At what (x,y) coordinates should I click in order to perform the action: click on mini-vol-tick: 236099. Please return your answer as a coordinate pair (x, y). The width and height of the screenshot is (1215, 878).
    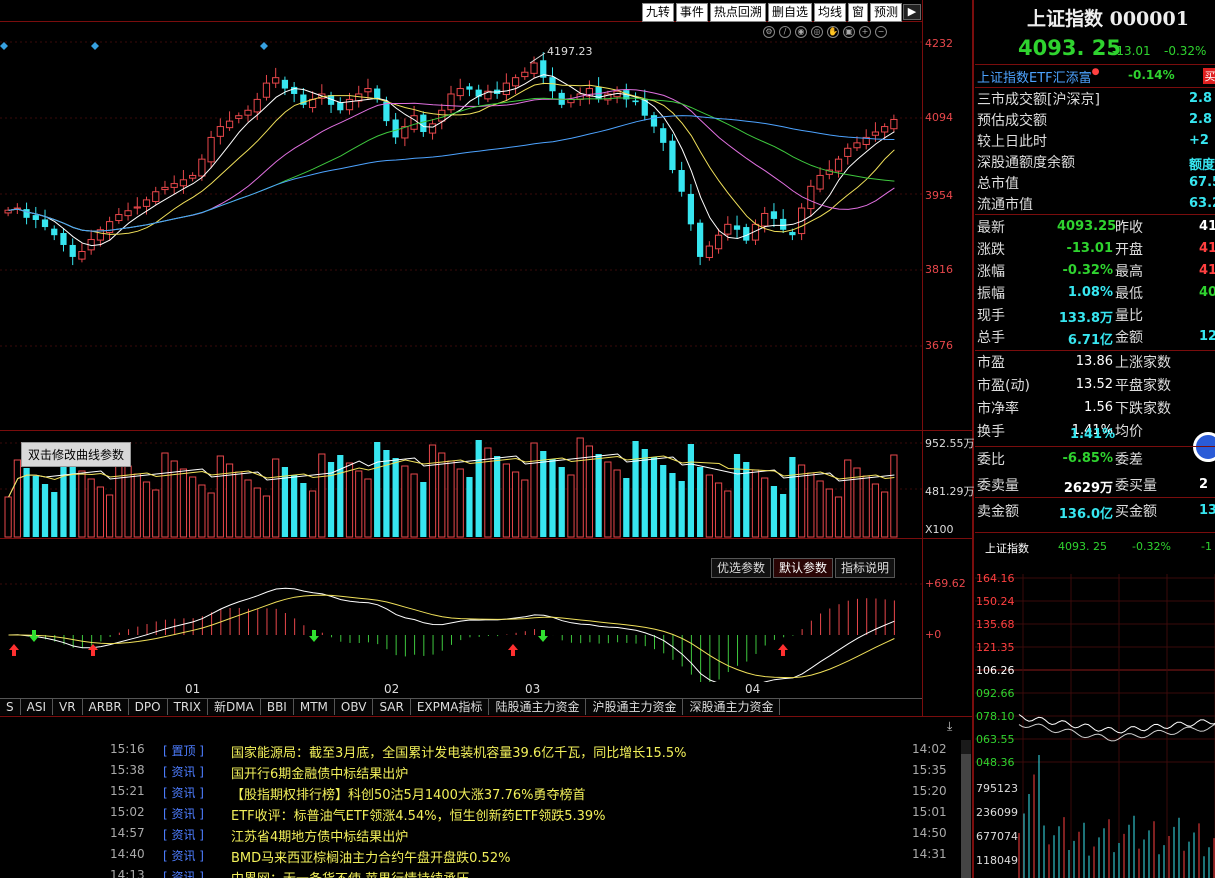
    Looking at the image, I should click on (997, 812).